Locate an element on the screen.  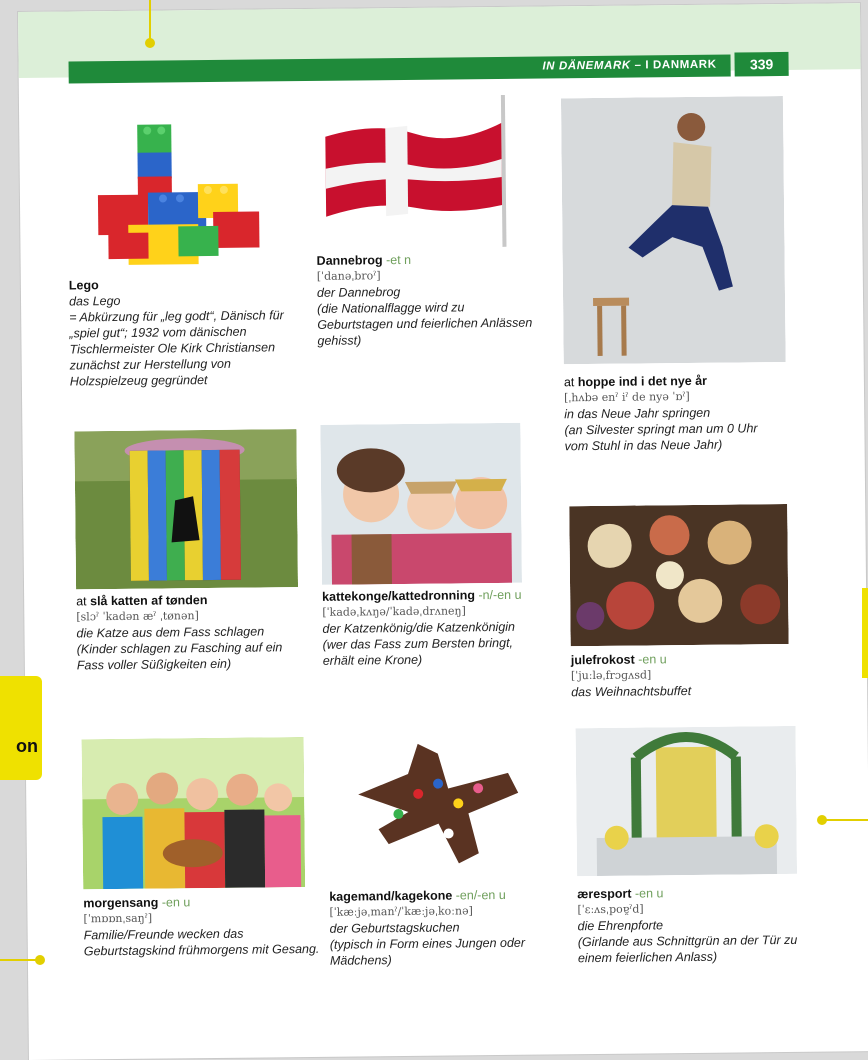
entry-headword: Lego is located at coordinates (83, 285).